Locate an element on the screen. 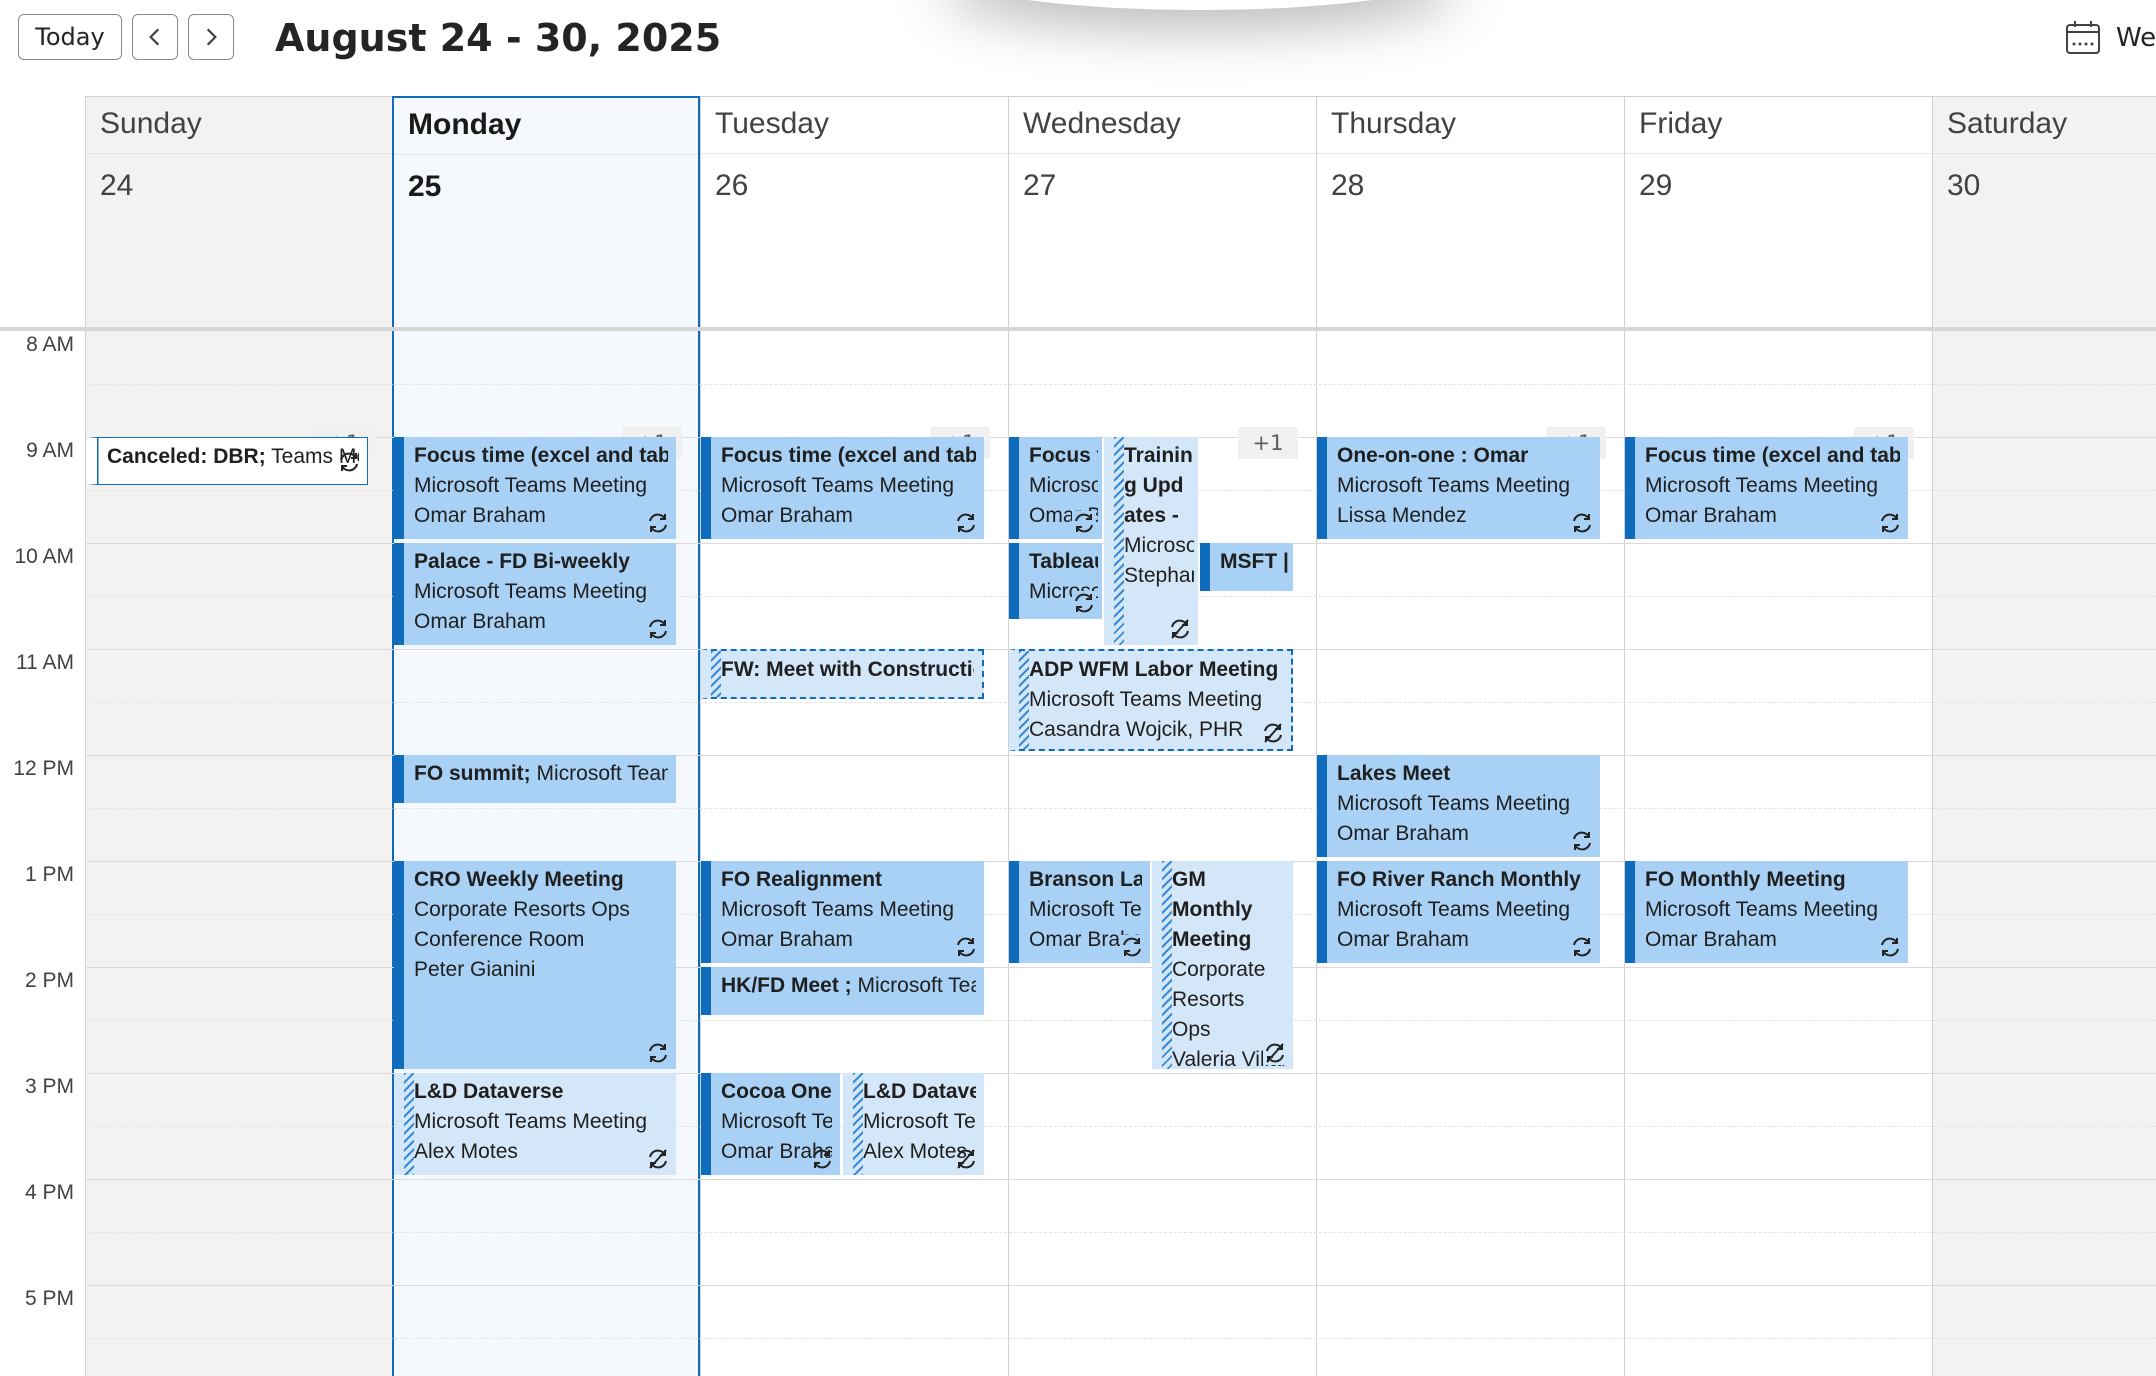 Image resolution: width=2156 pixels, height=1376 pixels. day-name: Friday is located at coordinates (1681, 123).